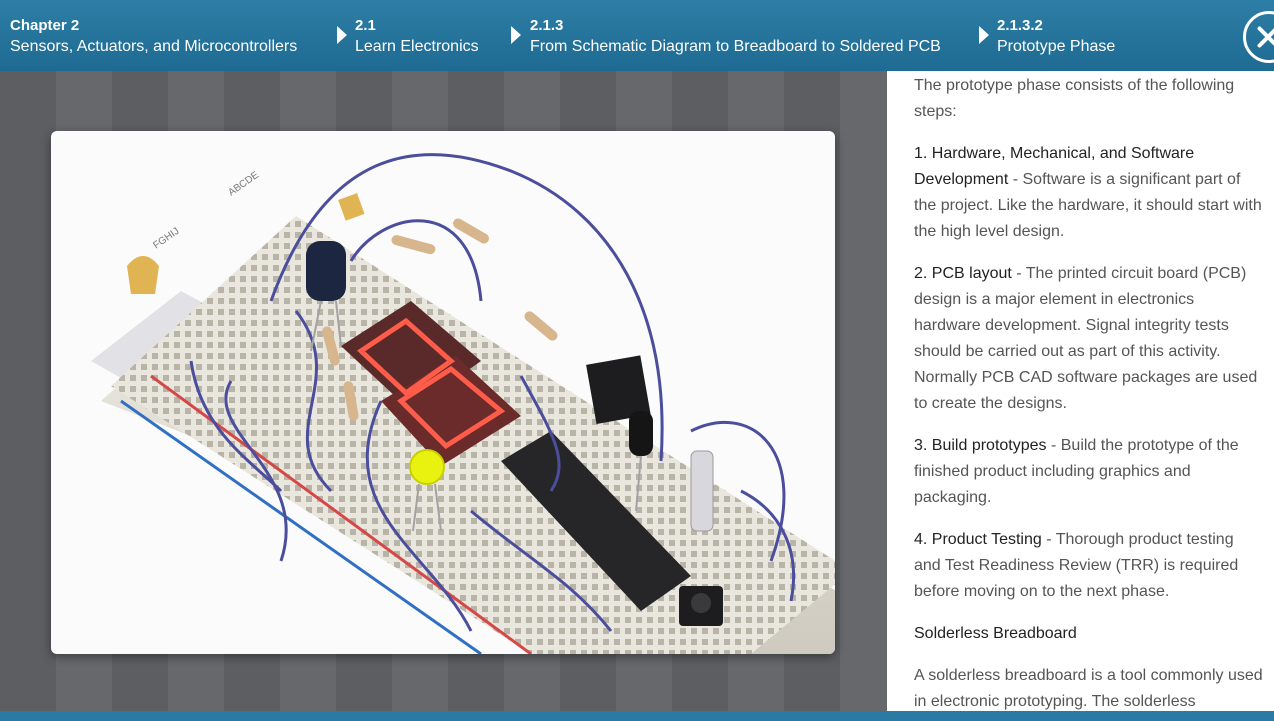 This screenshot has width=1274, height=721. Describe the element at coordinates (980, 445) in the screenshot. I see `step-3-title: 3. Build prototypes` at that location.